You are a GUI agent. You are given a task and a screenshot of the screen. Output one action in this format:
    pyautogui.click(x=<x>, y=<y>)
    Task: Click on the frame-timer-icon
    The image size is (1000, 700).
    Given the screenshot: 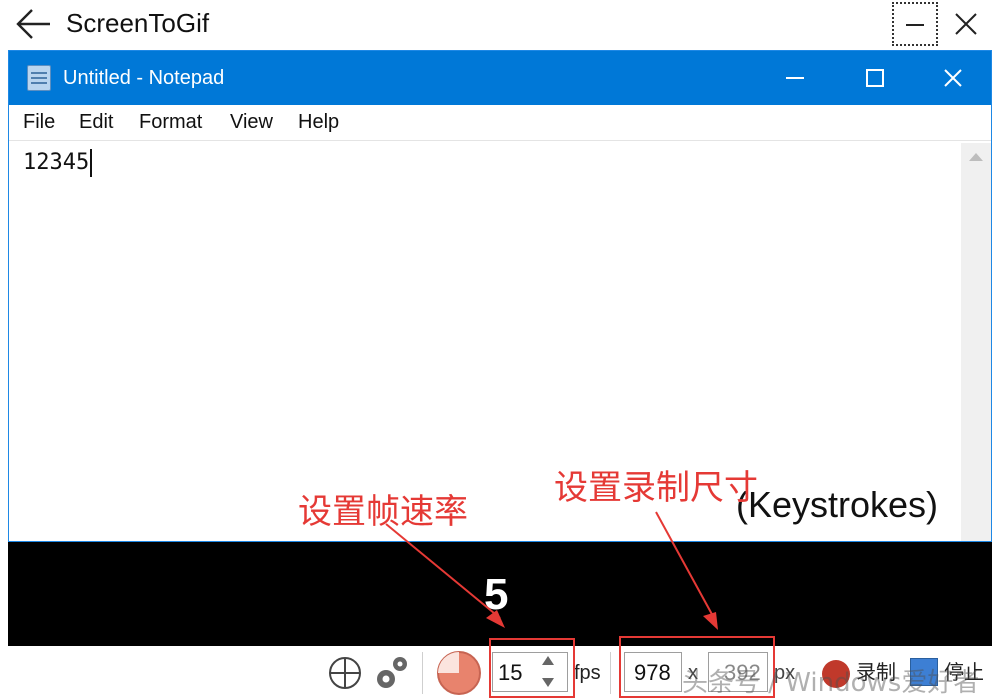 What is the action you would take?
    pyautogui.click(x=459, y=673)
    